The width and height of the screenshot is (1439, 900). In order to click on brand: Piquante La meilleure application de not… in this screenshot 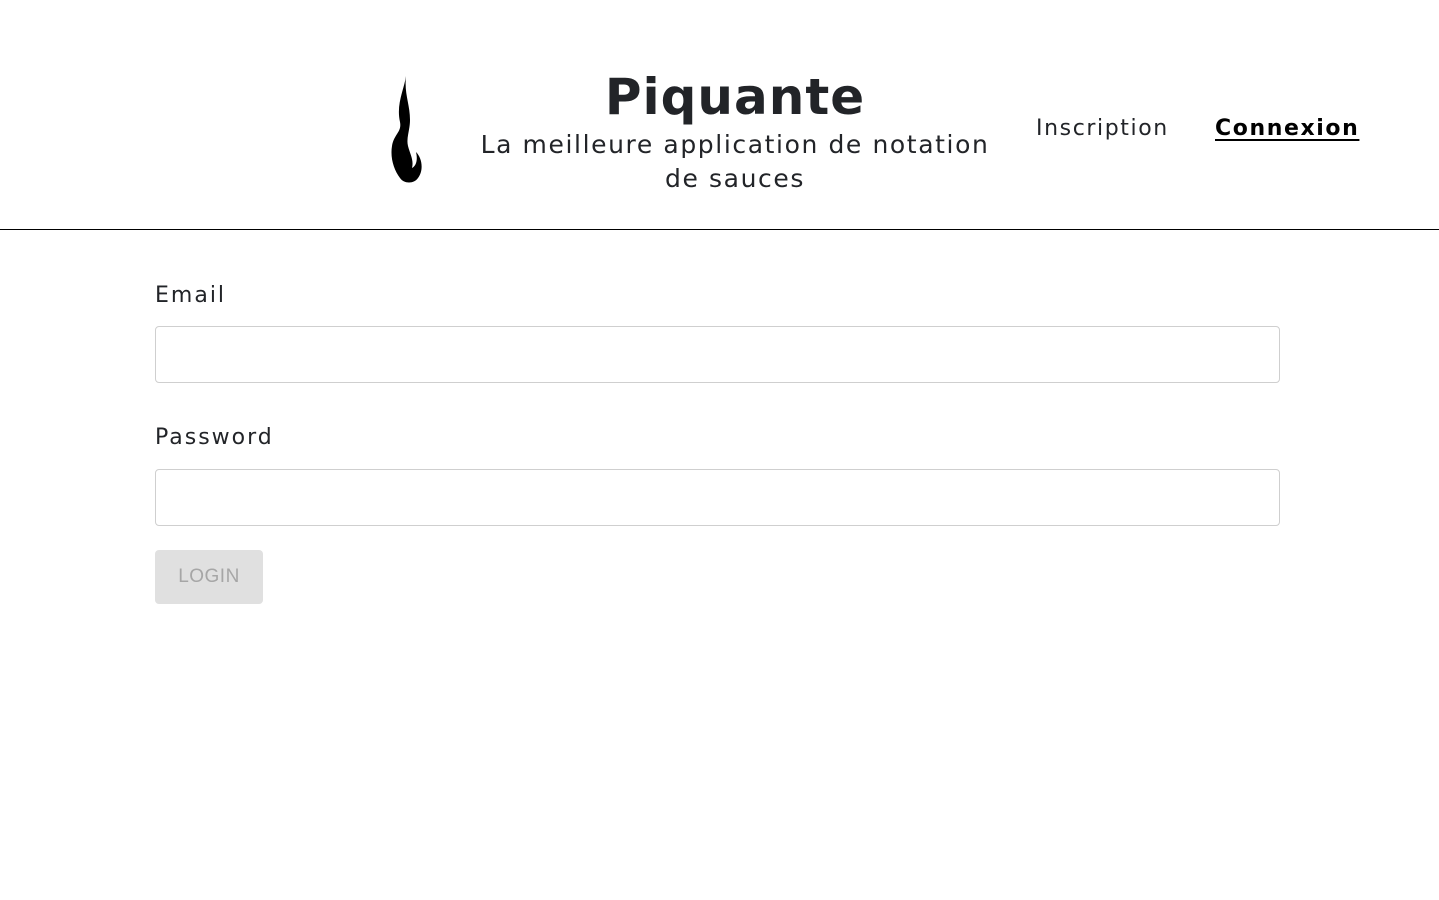, I will do `click(735, 131)`.